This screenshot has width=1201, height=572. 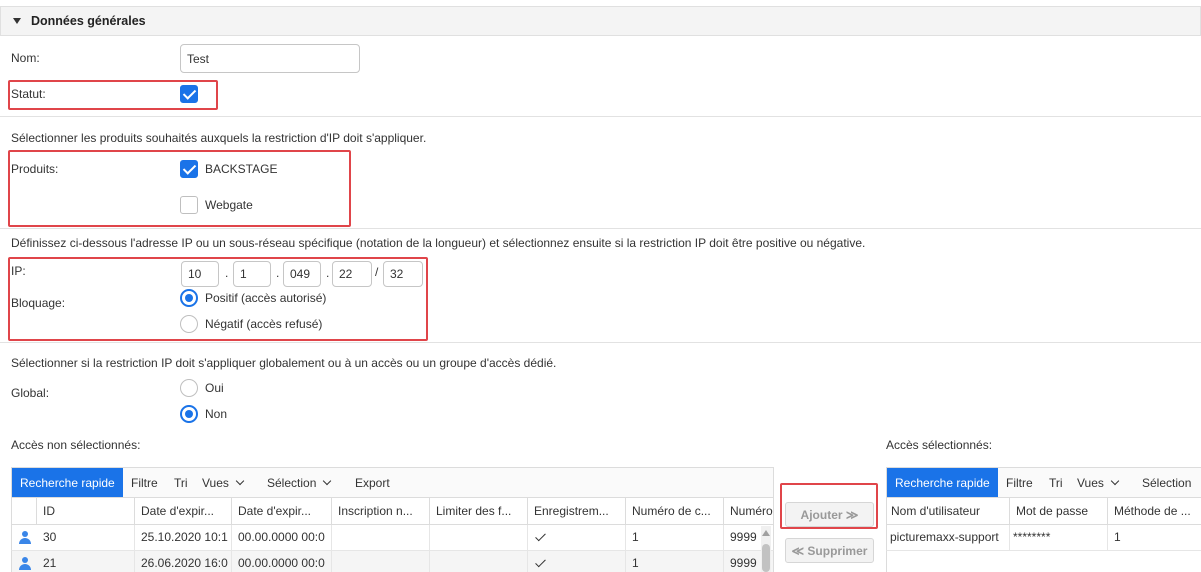 I want to click on ip-octet-2-input, so click(x=252, y=274).